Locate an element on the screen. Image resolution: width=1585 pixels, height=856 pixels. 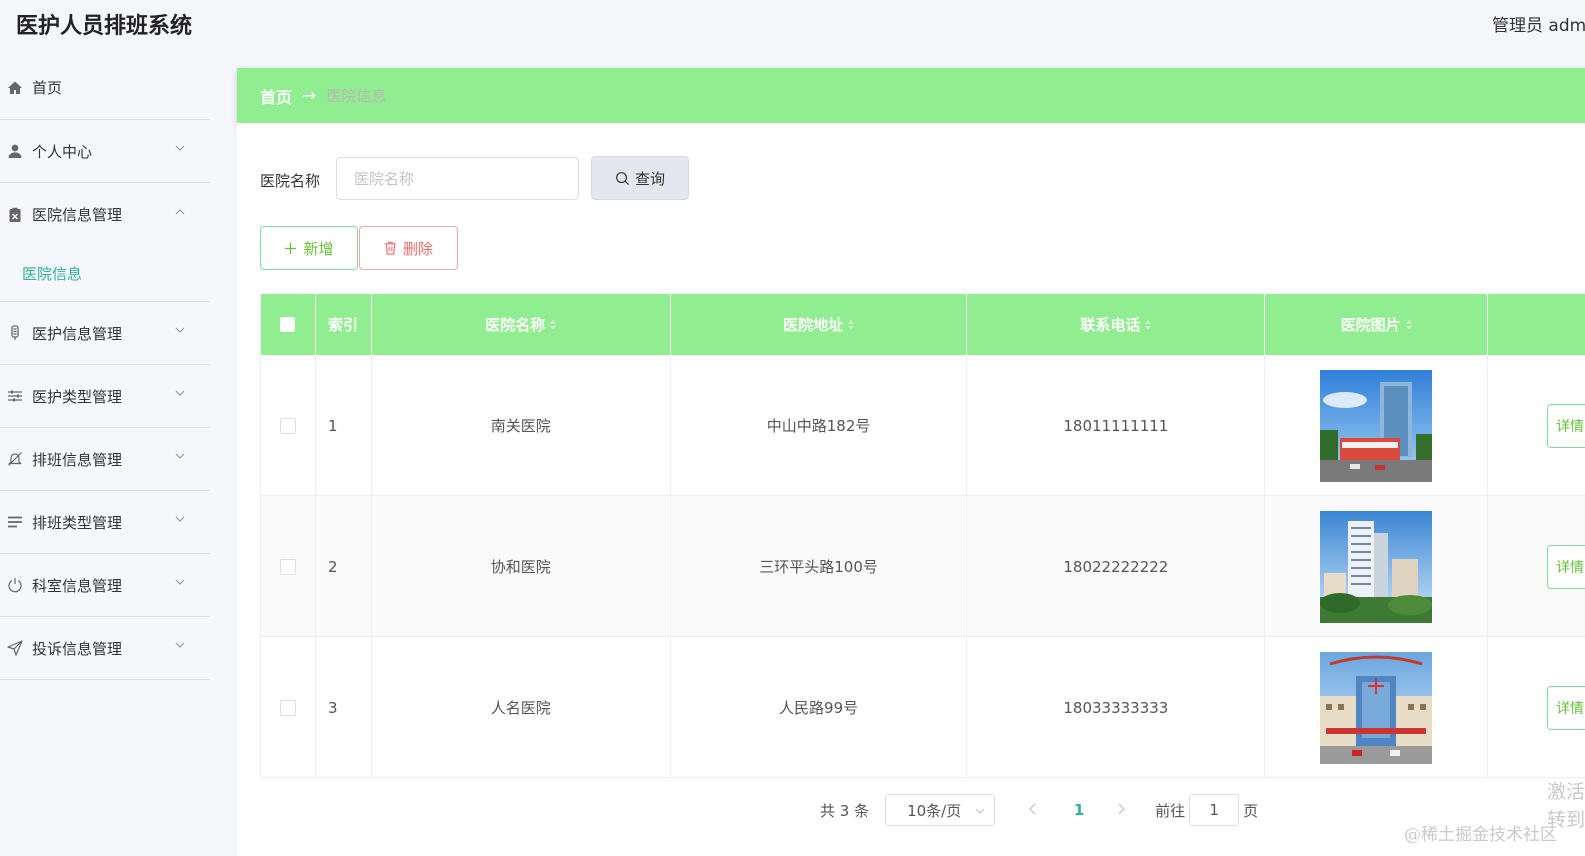
list-icon is located at coordinates (15, 522).